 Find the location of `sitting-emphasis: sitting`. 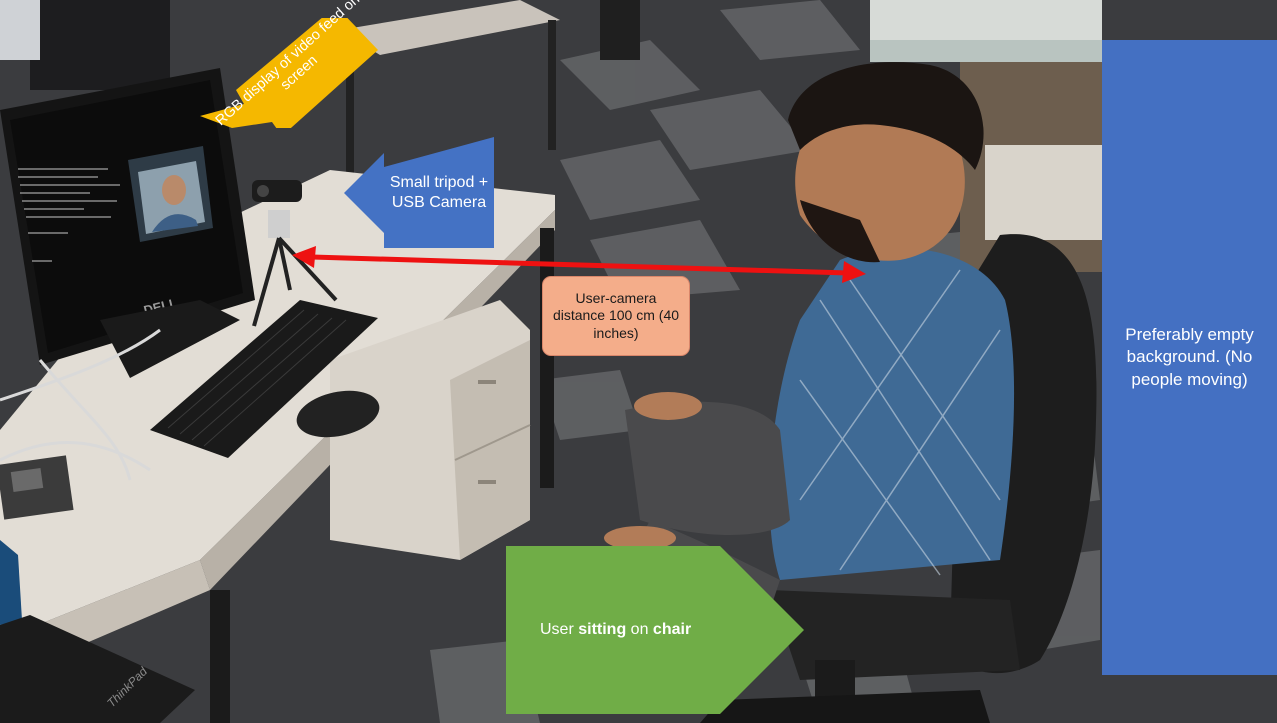

sitting-emphasis: sitting is located at coordinates (602, 630).